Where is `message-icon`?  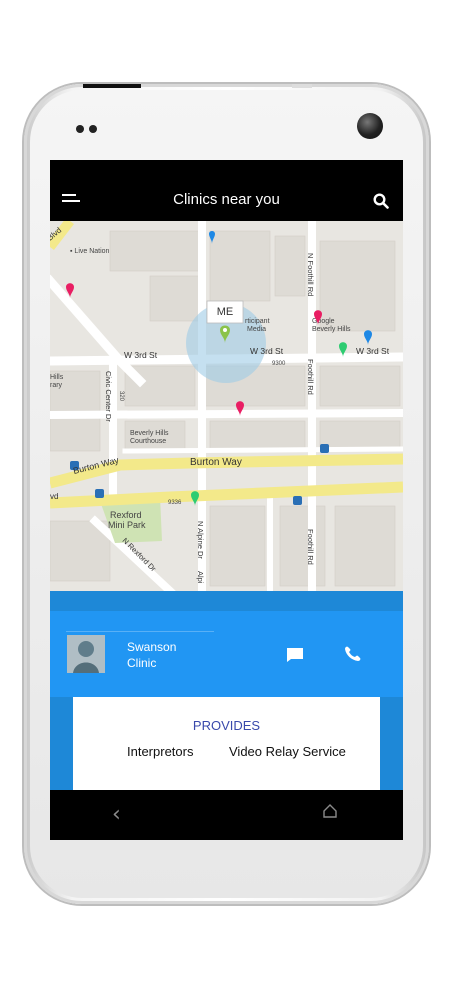
message-icon is located at coordinates (295, 655).